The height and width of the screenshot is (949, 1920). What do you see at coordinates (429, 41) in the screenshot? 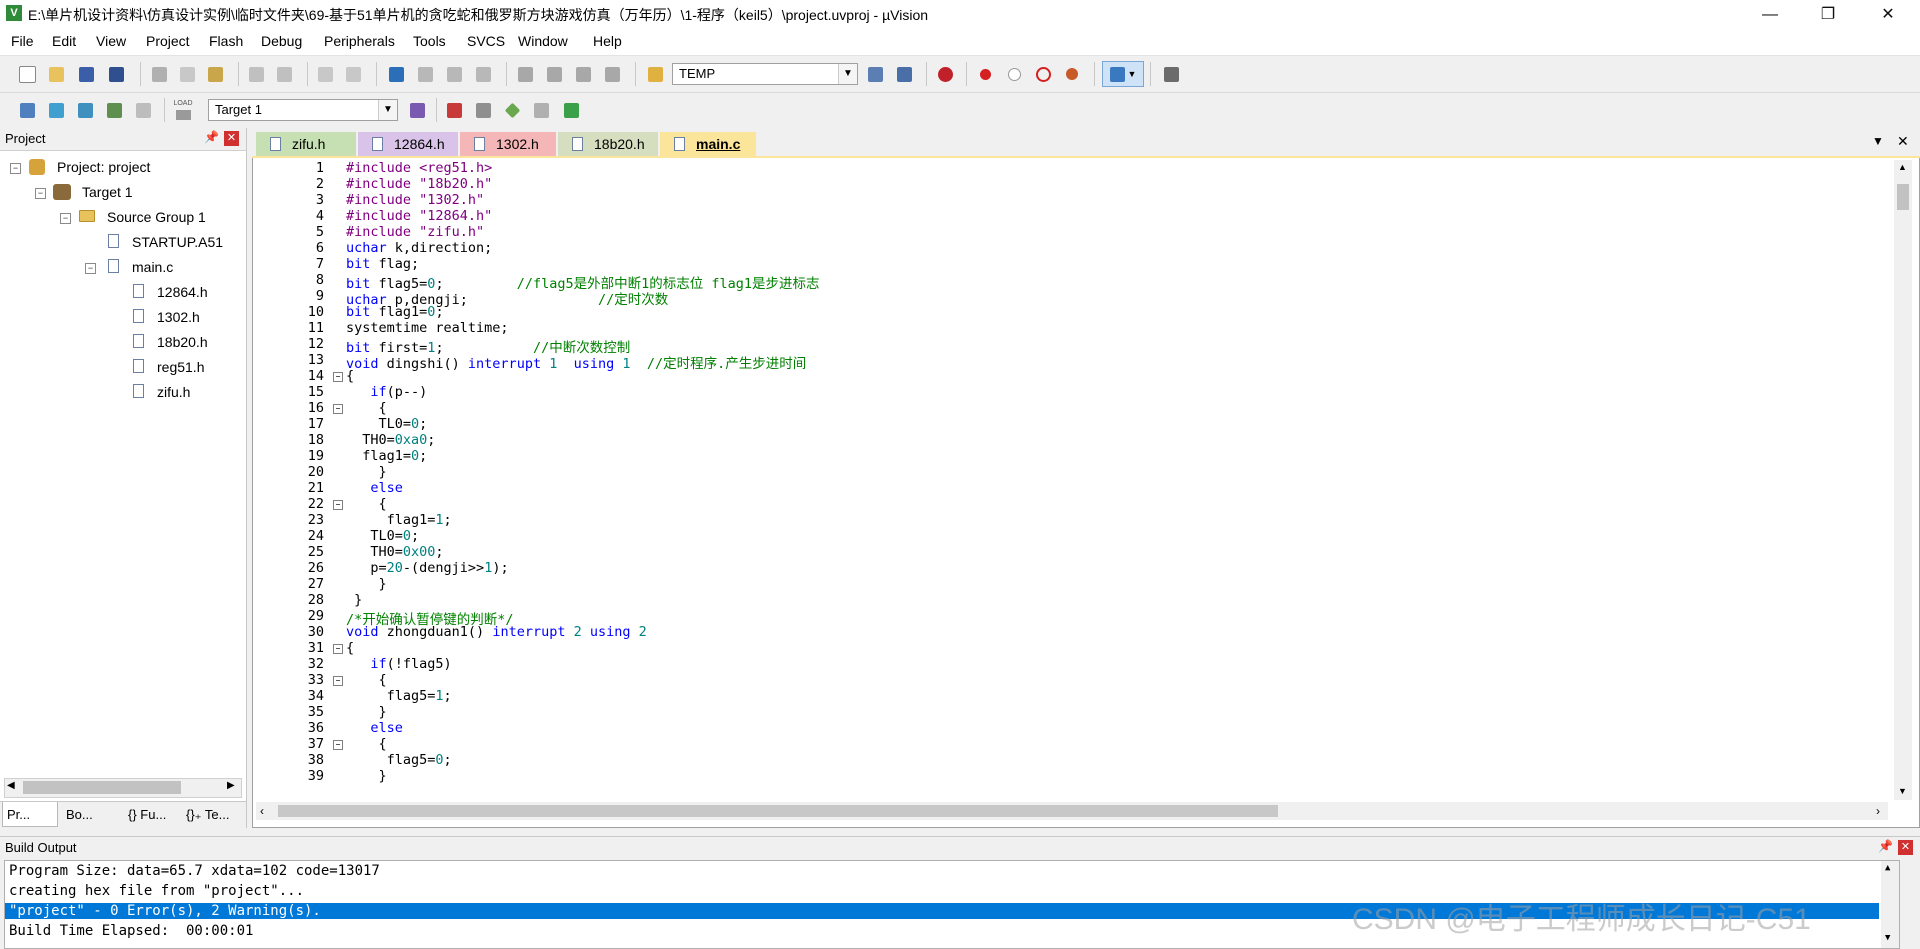
I see `menu-tools: Tools` at bounding box center [429, 41].